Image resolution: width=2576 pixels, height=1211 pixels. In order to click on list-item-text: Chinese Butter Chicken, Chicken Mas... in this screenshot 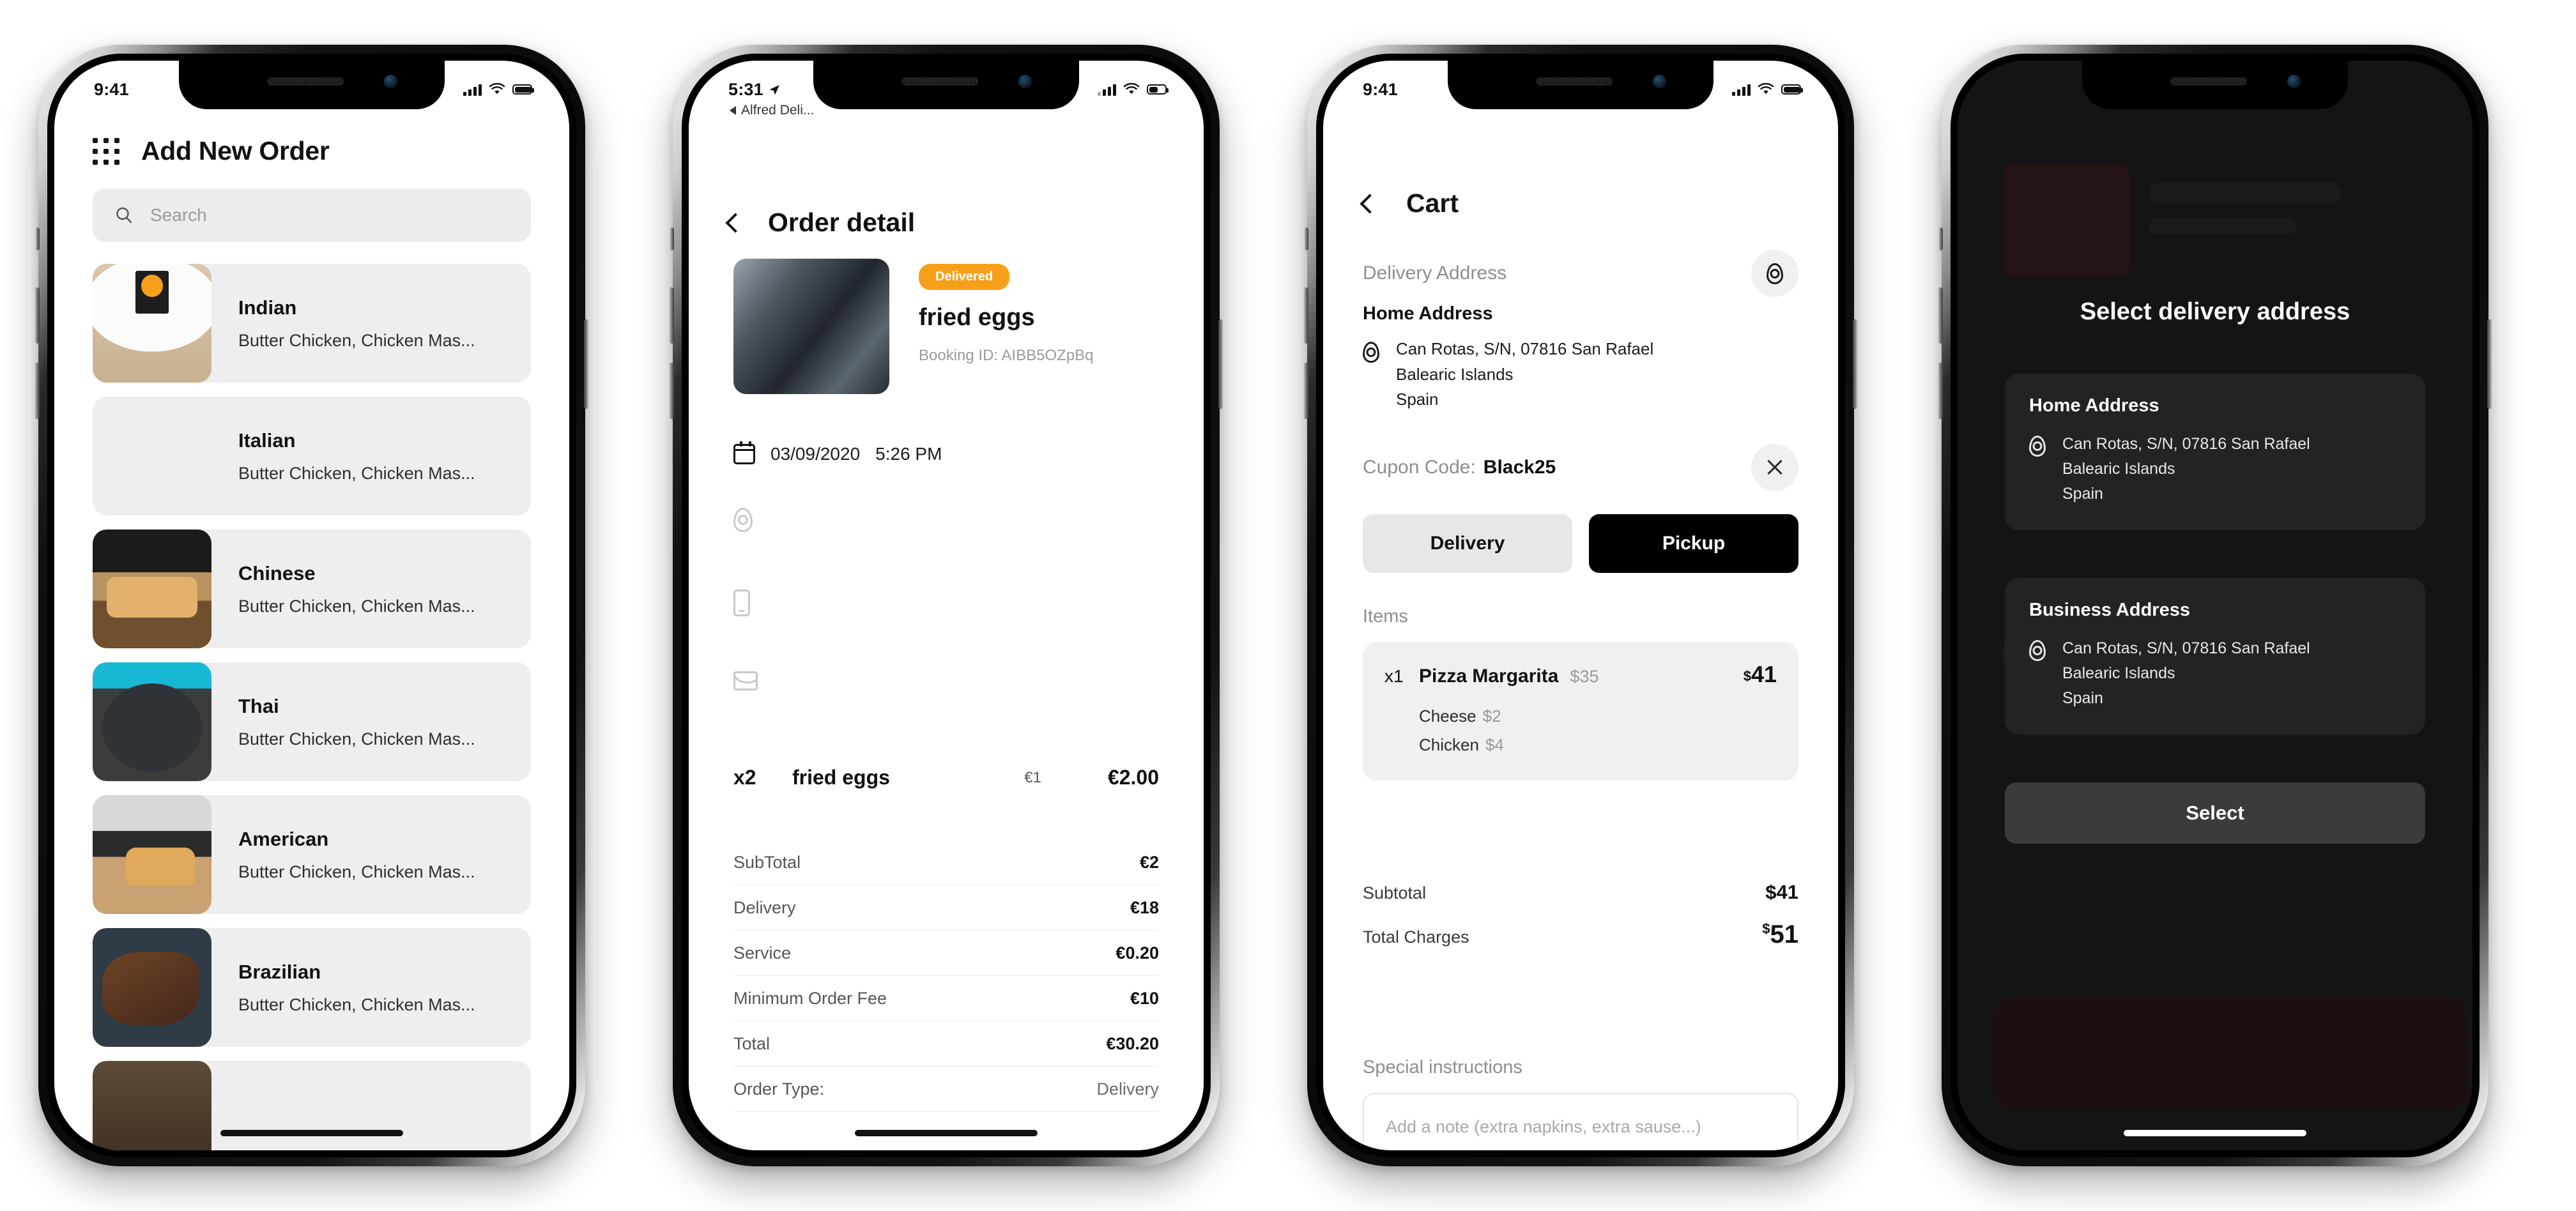, I will do `click(371, 588)`.